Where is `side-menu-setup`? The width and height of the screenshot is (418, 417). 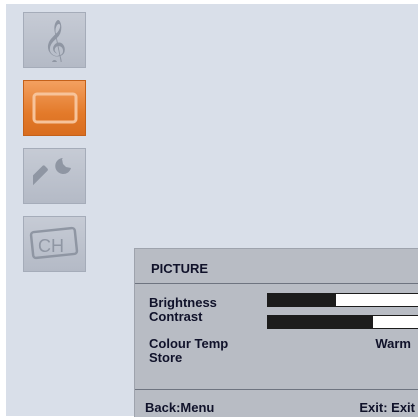 side-menu-setup is located at coordinates (54, 176).